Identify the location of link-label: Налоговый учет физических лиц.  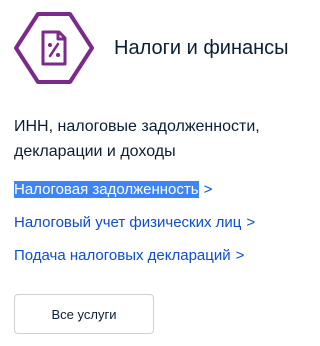
(128, 222).